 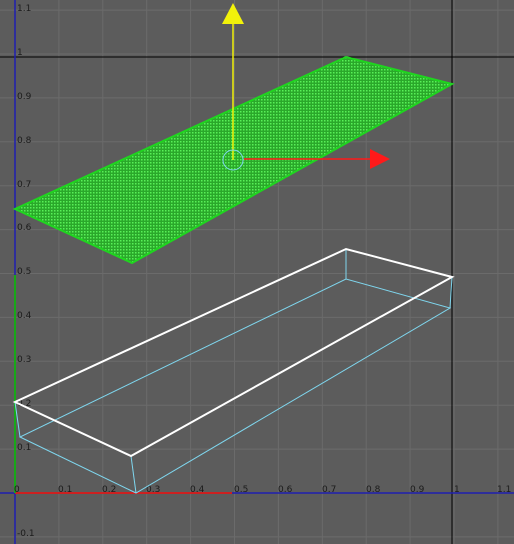 What do you see at coordinates (24, 9) in the screenshot?
I see `y-tick-label: 1.1` at bounding box center [24, 9].